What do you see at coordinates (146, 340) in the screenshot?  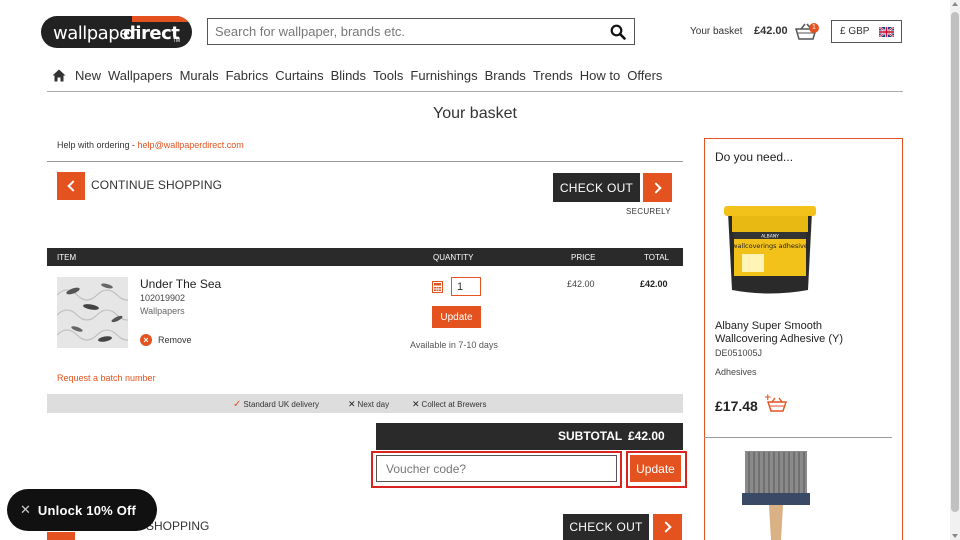 I see `remove-icon: ×` at bounding box center [146, 340].